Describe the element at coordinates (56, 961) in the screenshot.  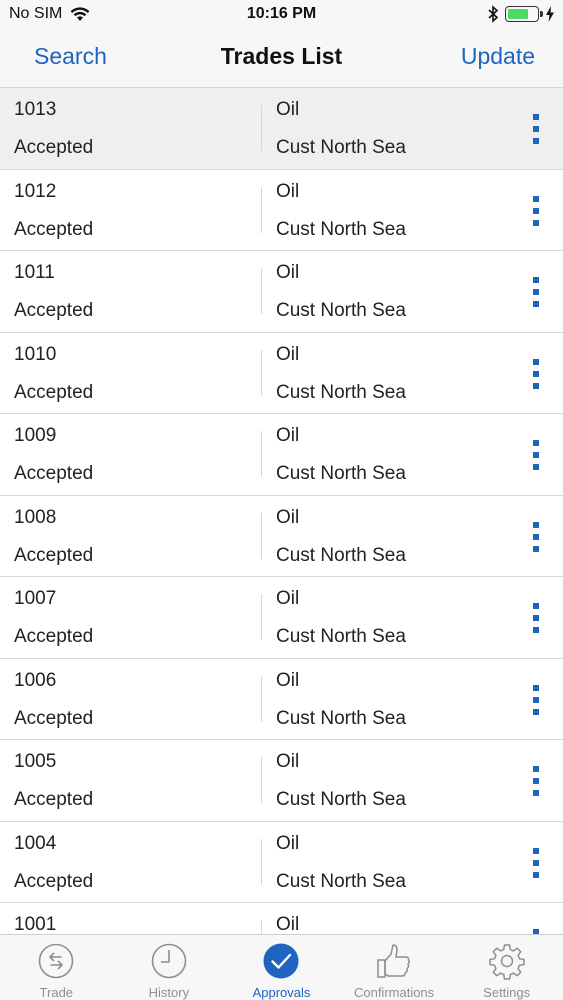
I see `trade-exchange-icon` at that location.